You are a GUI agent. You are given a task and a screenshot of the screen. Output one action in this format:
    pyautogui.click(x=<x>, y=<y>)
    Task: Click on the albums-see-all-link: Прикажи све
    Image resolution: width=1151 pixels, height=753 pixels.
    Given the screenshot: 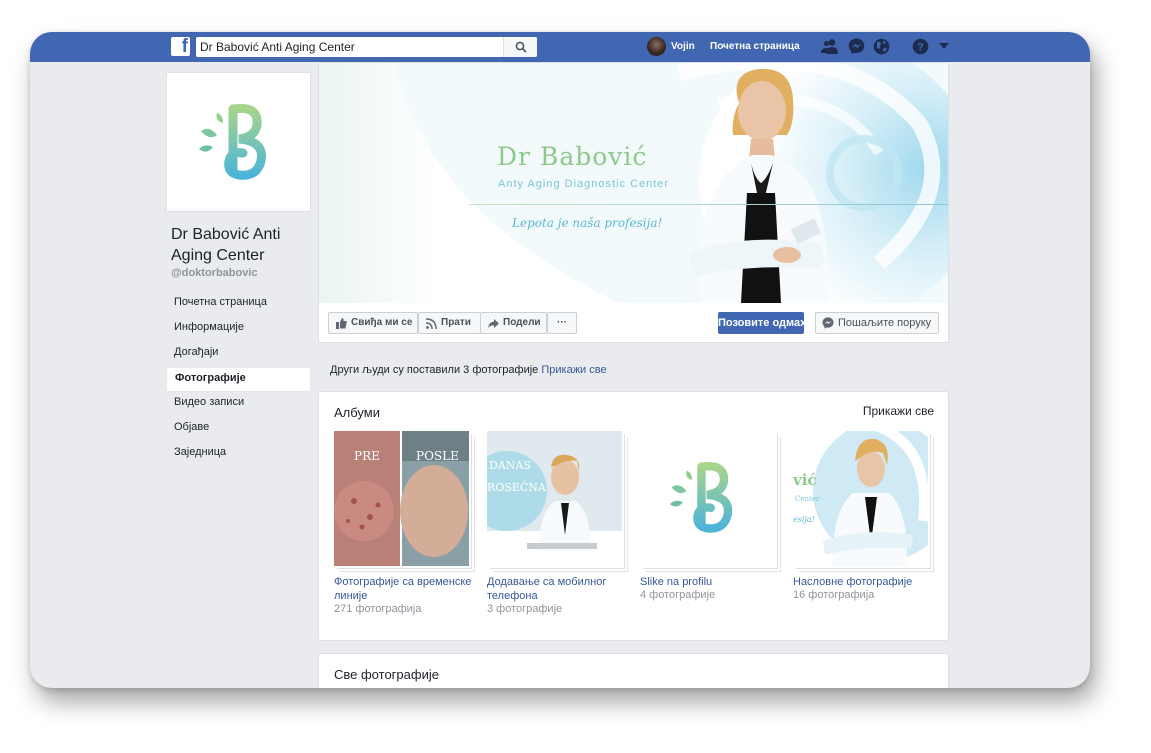 What is the action you would take?
    pyautogui.click(x=898, y=411)
    